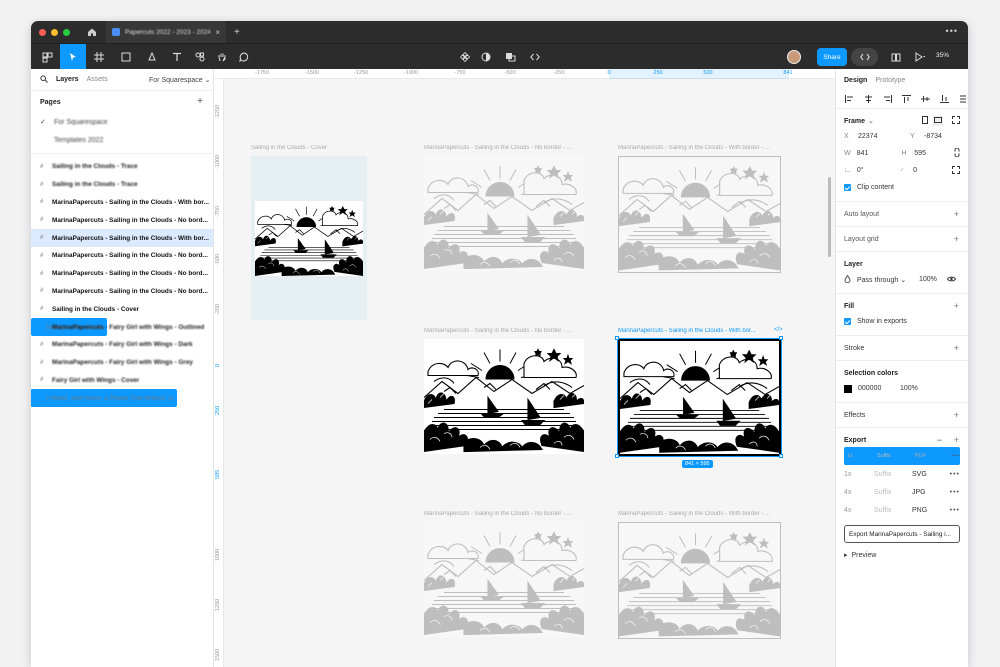 Image resolution: width=1000 pixels, height=667 pixels. What do you see at coordinates (956, 214) in the screenshot?
I see `add-auto-layout-icon: +` at bounding box center [956, 214].